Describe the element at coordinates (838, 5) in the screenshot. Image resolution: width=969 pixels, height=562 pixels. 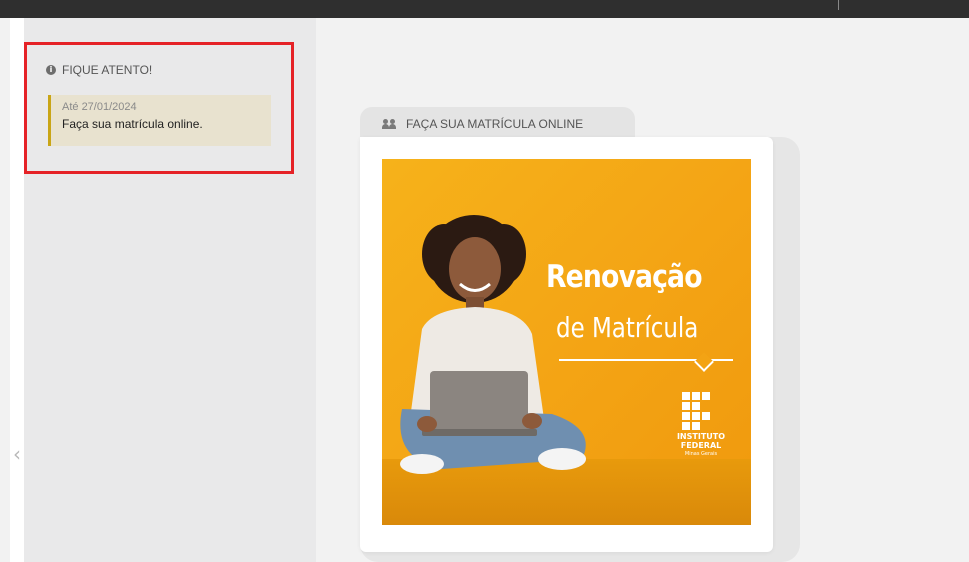
I see `top-bar-divider` at that location.